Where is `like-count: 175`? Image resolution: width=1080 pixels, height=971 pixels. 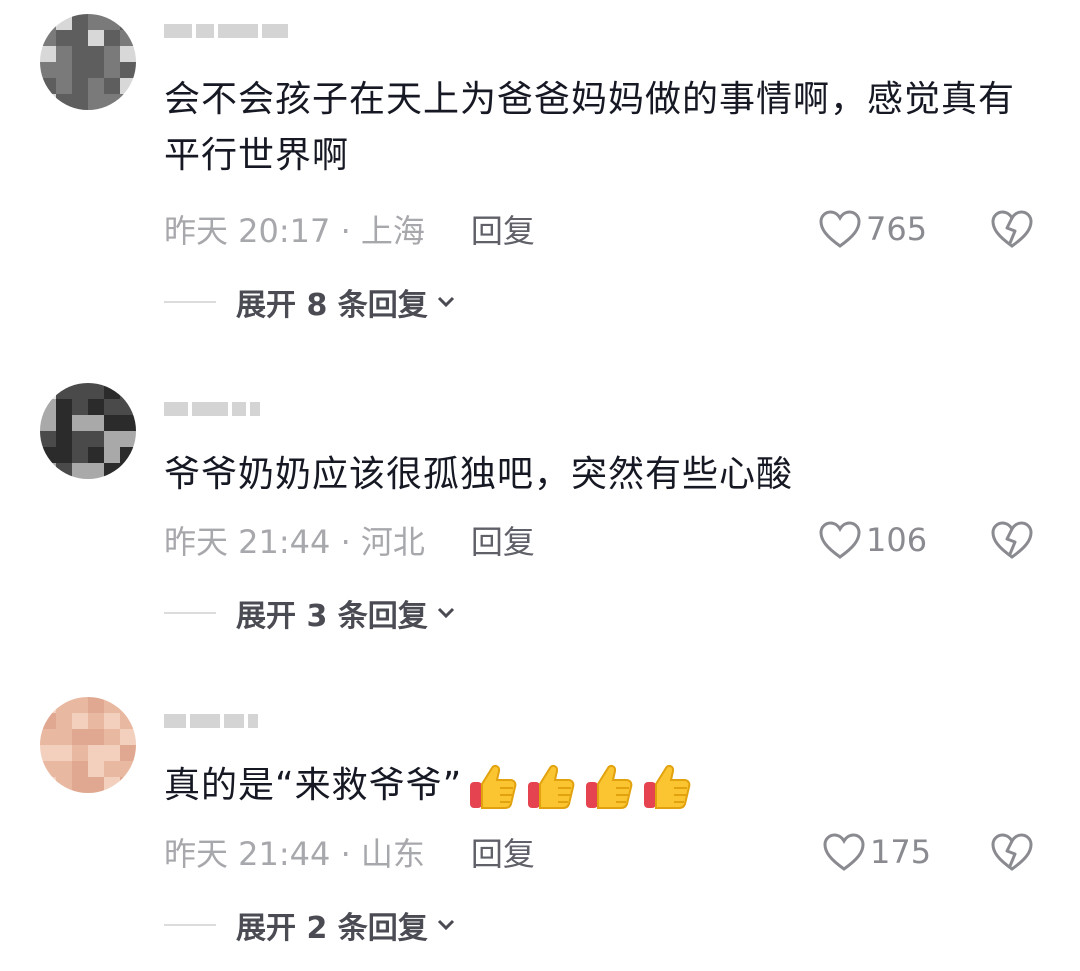 like-count: 175 is located at coordinates (901, 852).